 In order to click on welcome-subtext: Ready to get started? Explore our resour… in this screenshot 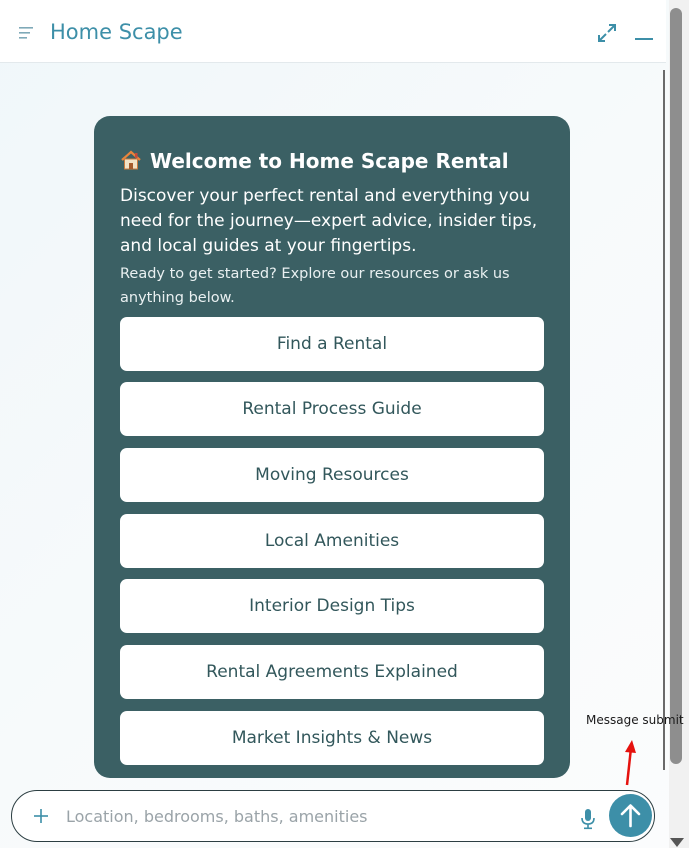, I will do `click(315, 286)`.